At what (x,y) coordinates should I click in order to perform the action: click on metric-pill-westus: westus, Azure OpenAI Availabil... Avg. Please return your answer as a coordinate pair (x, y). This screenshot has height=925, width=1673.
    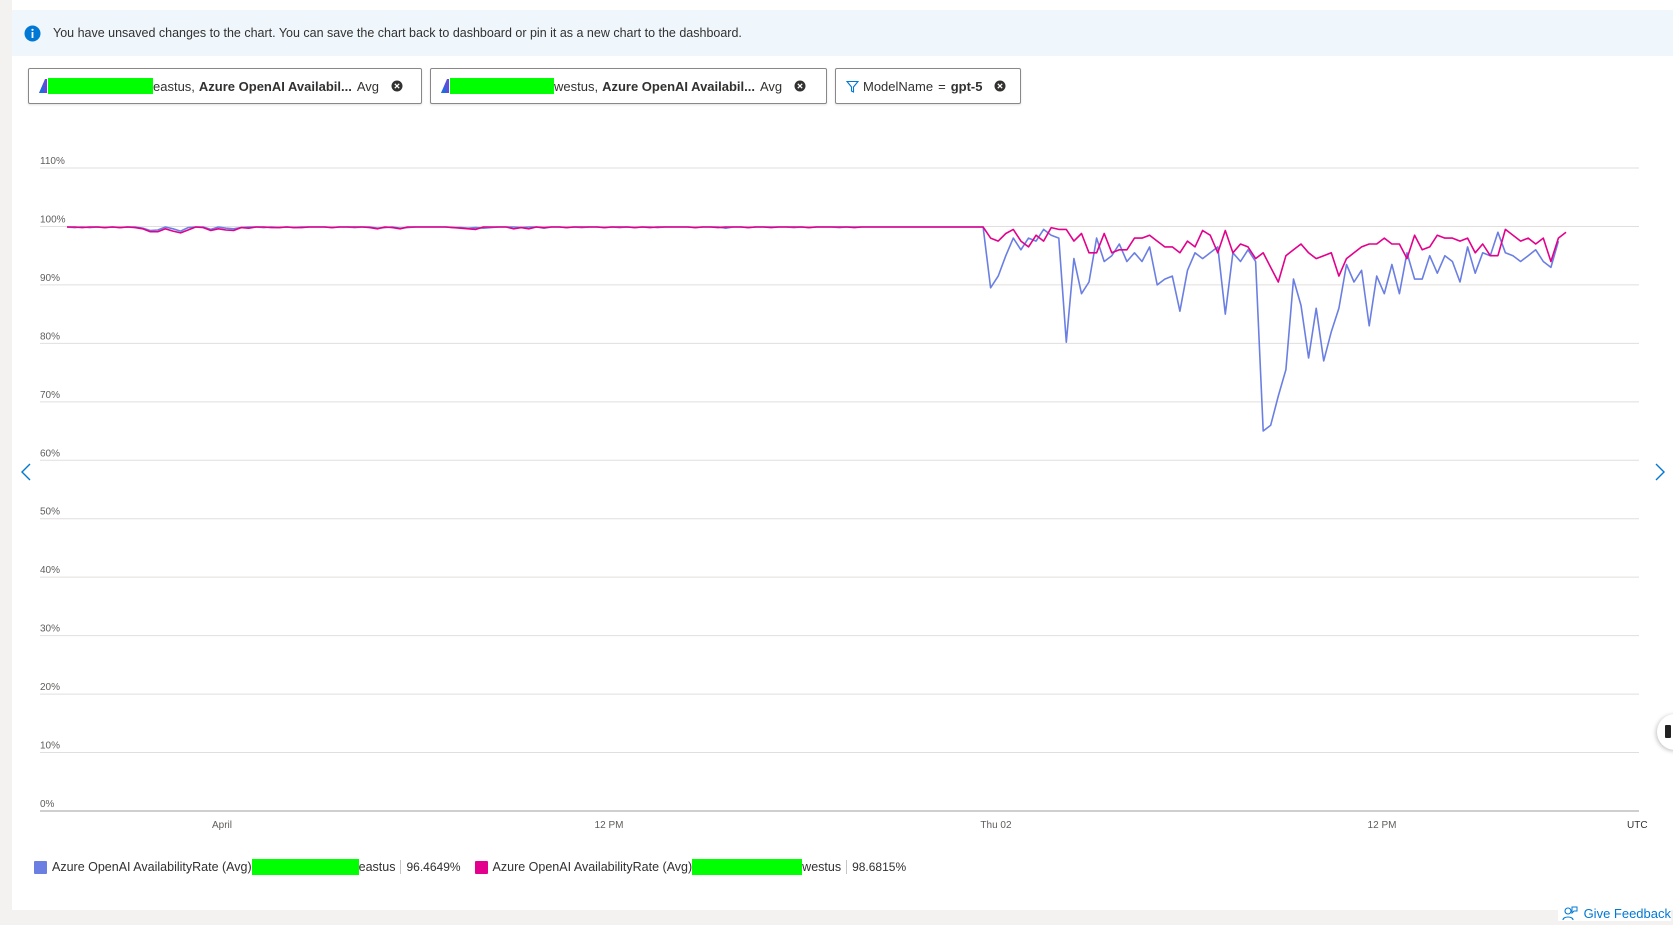
    Looking at the image, I should click on (628, 86).